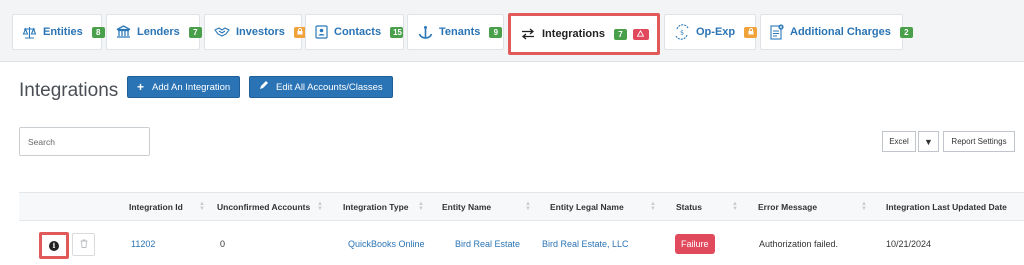 Image resolution: width=1024 pixels, height=265 pixels. Describe the element at coordinates (425, 32) in the screenshot. I see `anchor-icon` at that location.